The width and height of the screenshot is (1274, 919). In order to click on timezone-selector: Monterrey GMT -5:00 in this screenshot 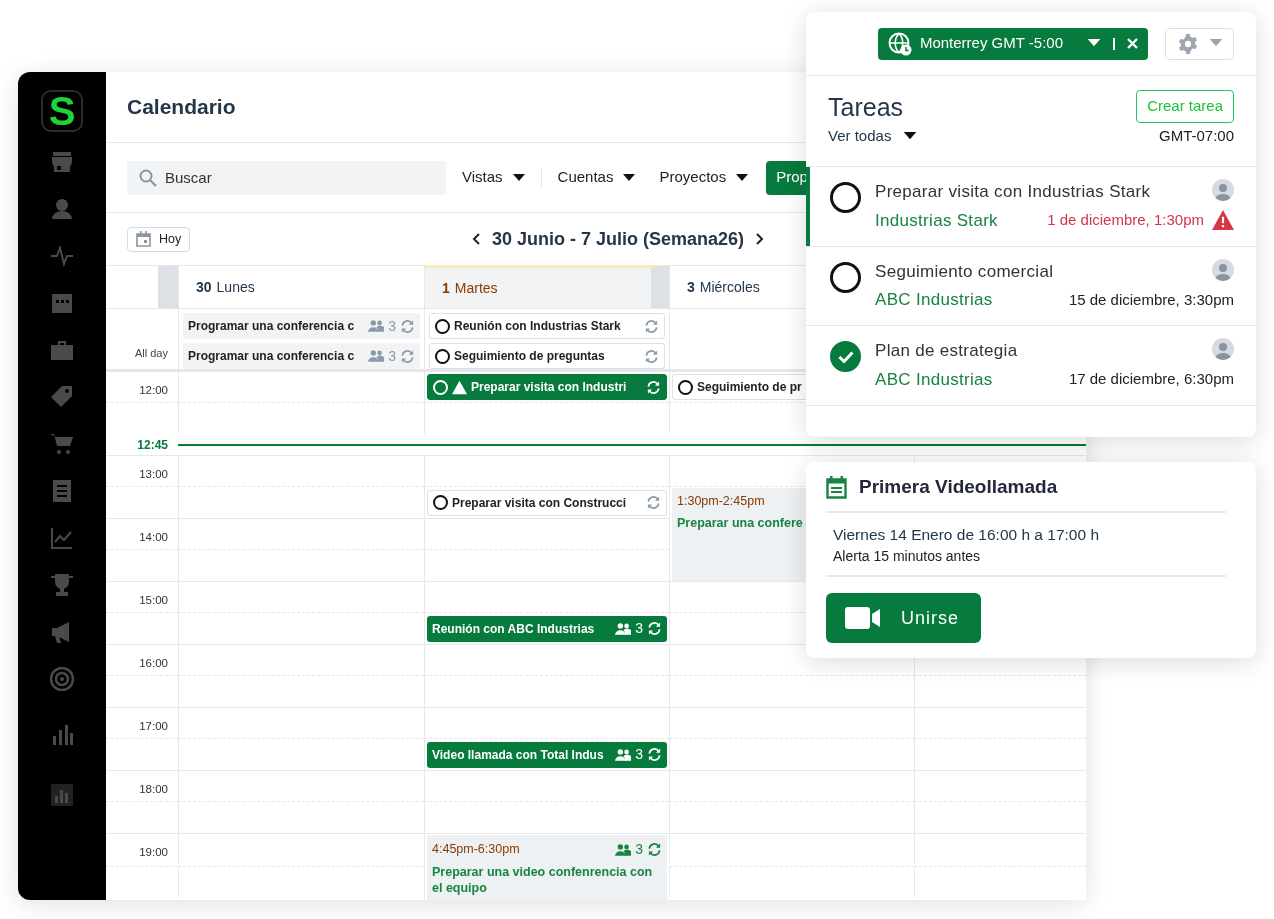, I will do `click(1012, 43)`.